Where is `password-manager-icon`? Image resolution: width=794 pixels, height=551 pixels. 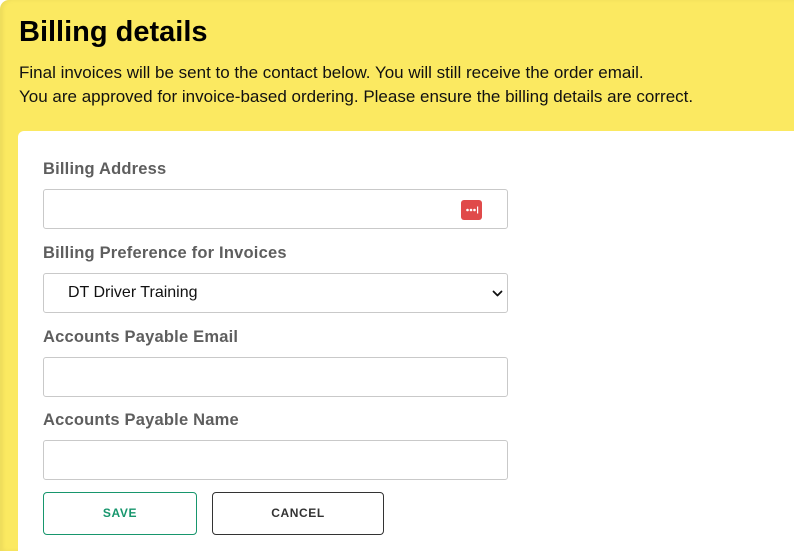
password-manager-icon is located at coordinates (471, 210).